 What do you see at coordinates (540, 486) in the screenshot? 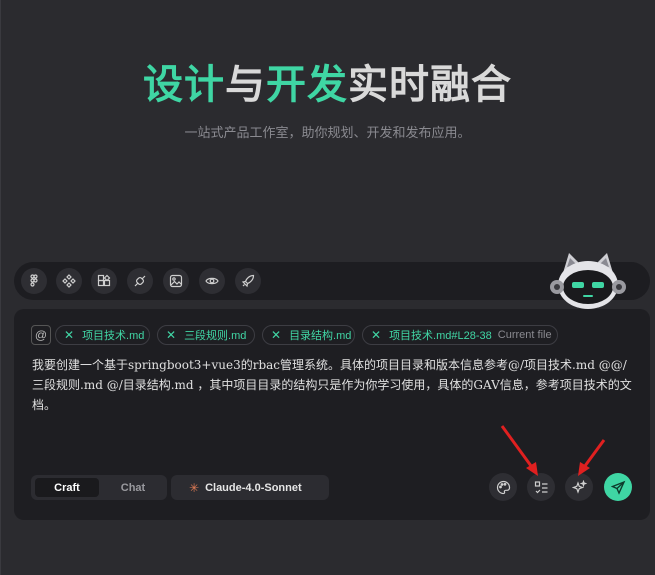
I see `checklist-icon` at bounding box center [540, 486].